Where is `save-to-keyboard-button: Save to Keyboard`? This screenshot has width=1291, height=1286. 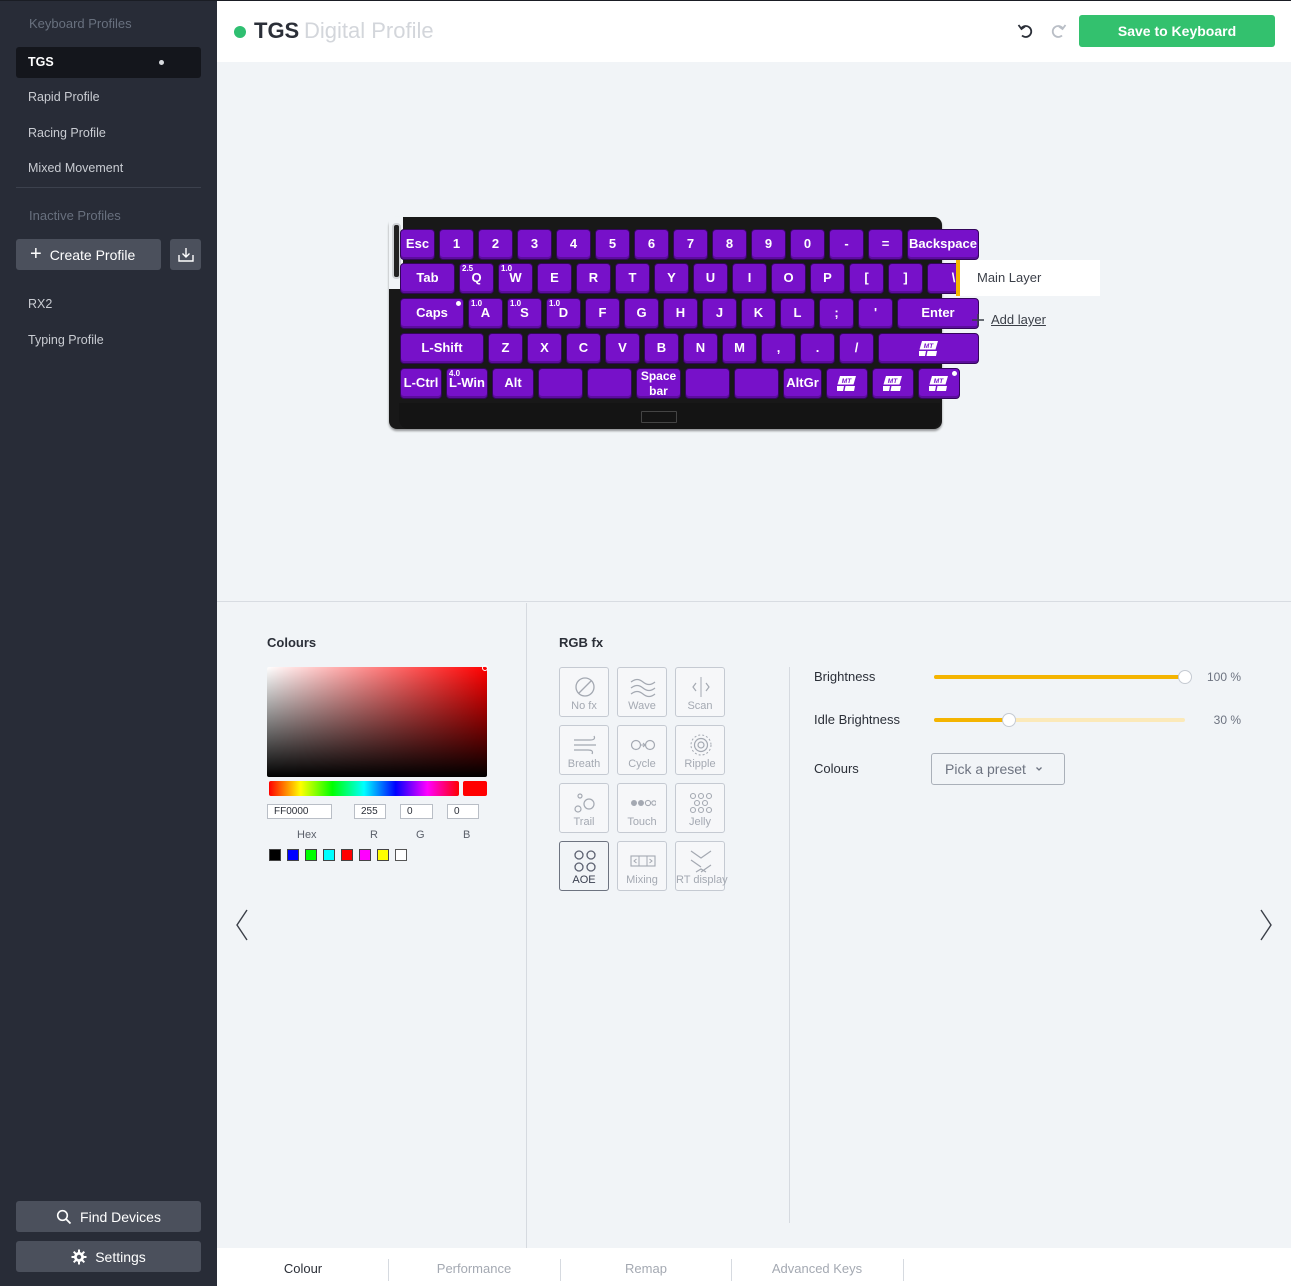
save-to-keyboard-button: Save to Keyboard is located at coordinates (1177, 31).